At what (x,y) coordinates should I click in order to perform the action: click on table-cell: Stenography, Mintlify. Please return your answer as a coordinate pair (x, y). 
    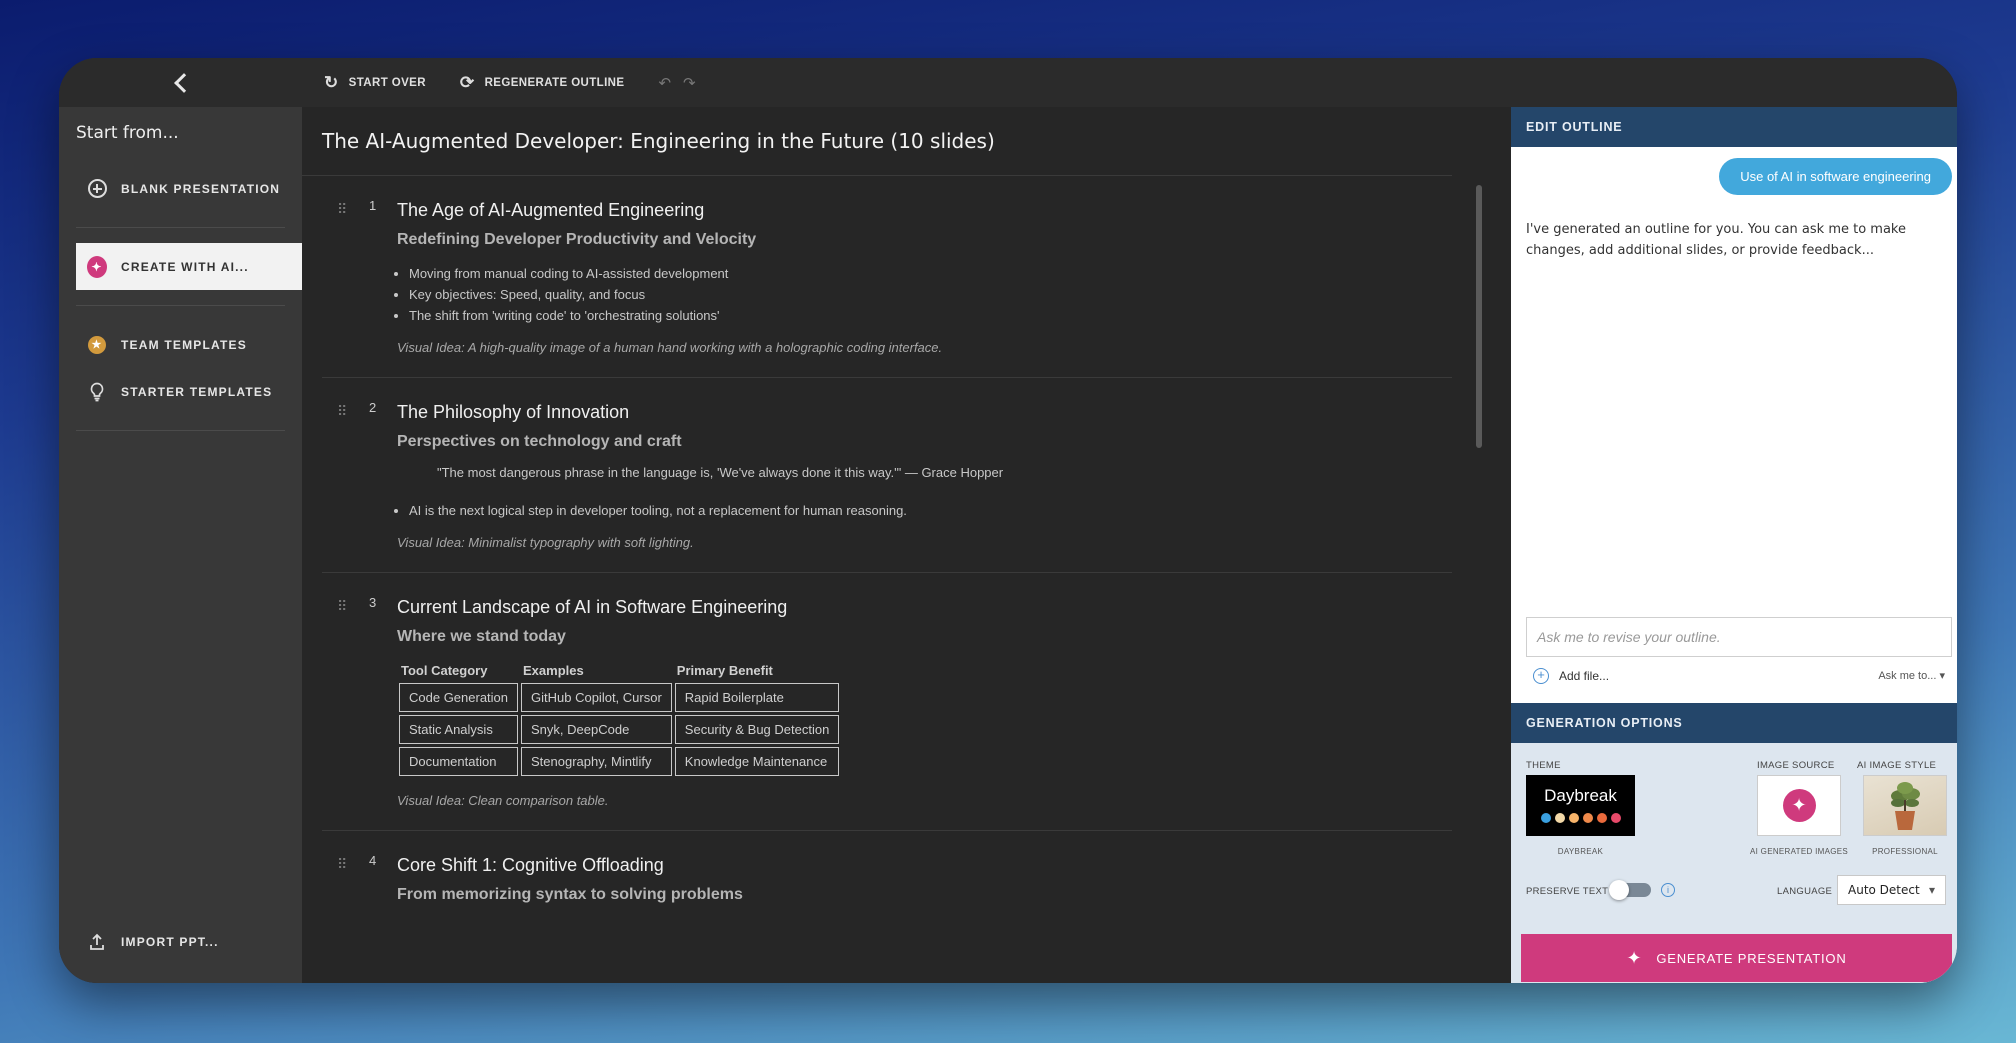
    Looking at the image, I should click on (596, 761).